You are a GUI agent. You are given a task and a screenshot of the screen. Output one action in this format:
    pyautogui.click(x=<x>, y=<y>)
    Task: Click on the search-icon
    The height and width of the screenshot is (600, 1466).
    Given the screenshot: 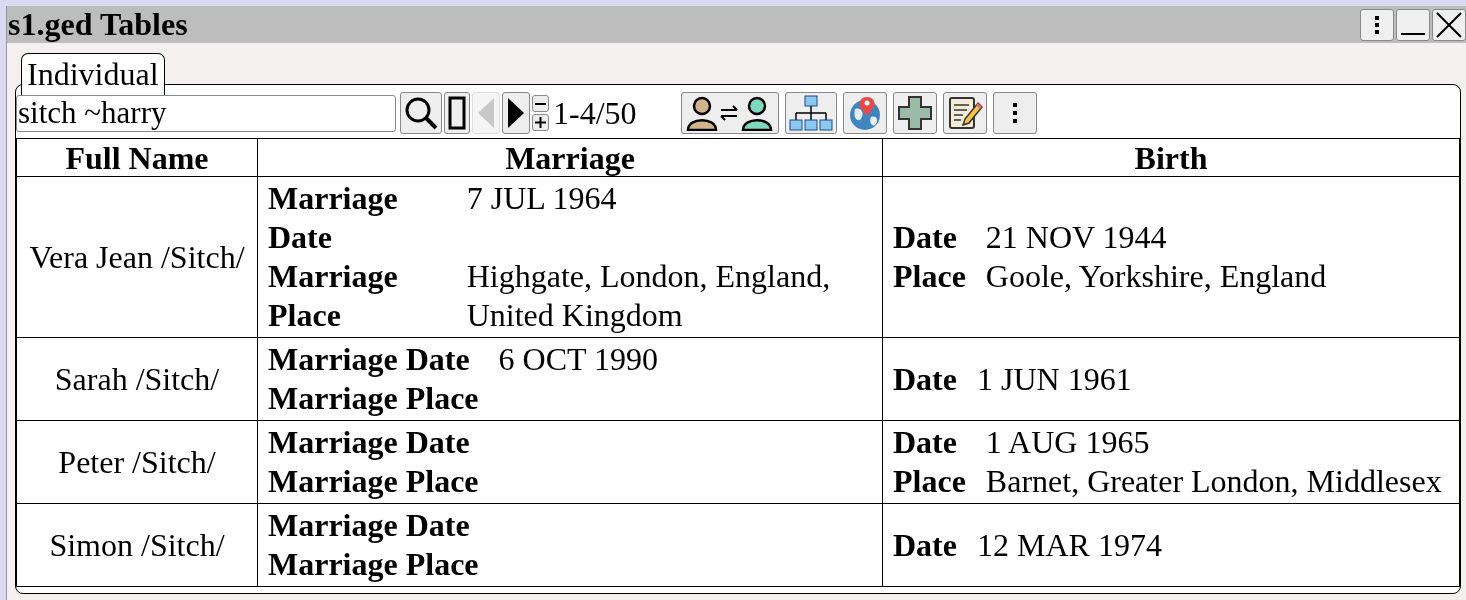 What is the action you would take?
    pyautogui.click(x=421, y=113)
    